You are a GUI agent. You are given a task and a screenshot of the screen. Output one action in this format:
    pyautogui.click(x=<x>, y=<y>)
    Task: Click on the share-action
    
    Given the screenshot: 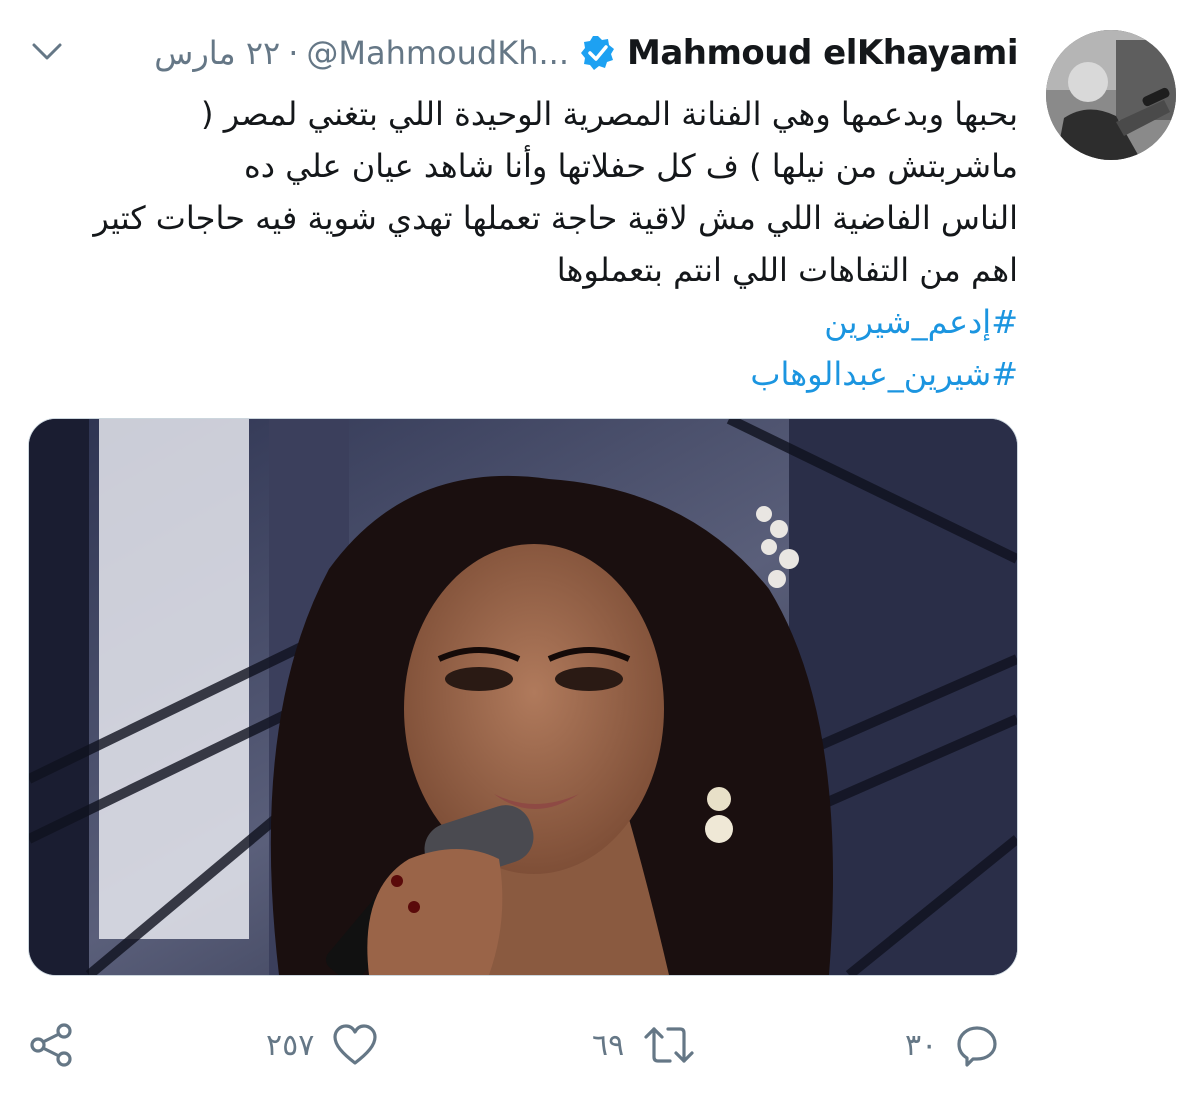 What is the action you would take?
    pyautogui.click(x=52, y=1045)
    